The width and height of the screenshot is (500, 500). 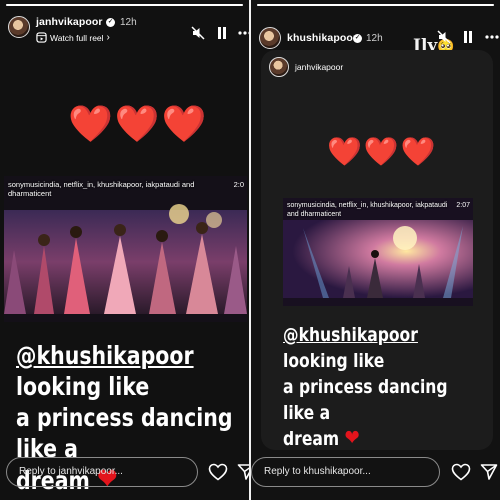 What do you see at coordinates (77, 37) in the screenshot?
I see `watch-full-reel-label: Watch full reel` at bounding box center [77, 37].